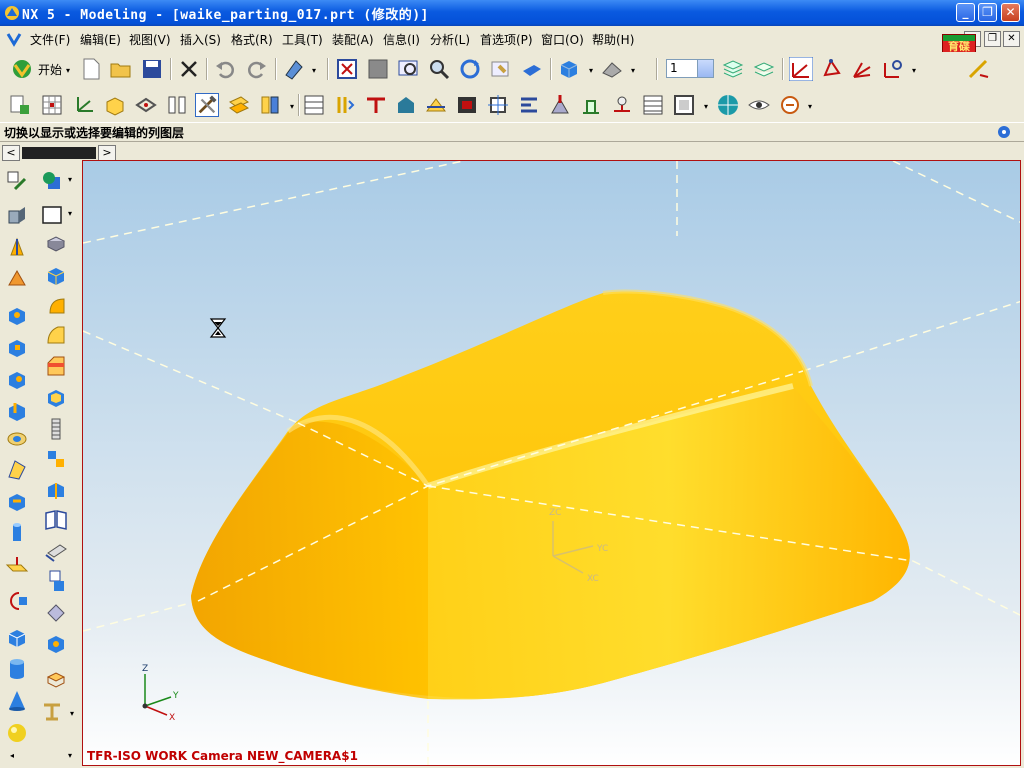 Image resolution: width=1024 pixels, height=768 pixels. Describe the element at coordinates (177, 105) in the screenshot. I see `mirror-icon` at that location.